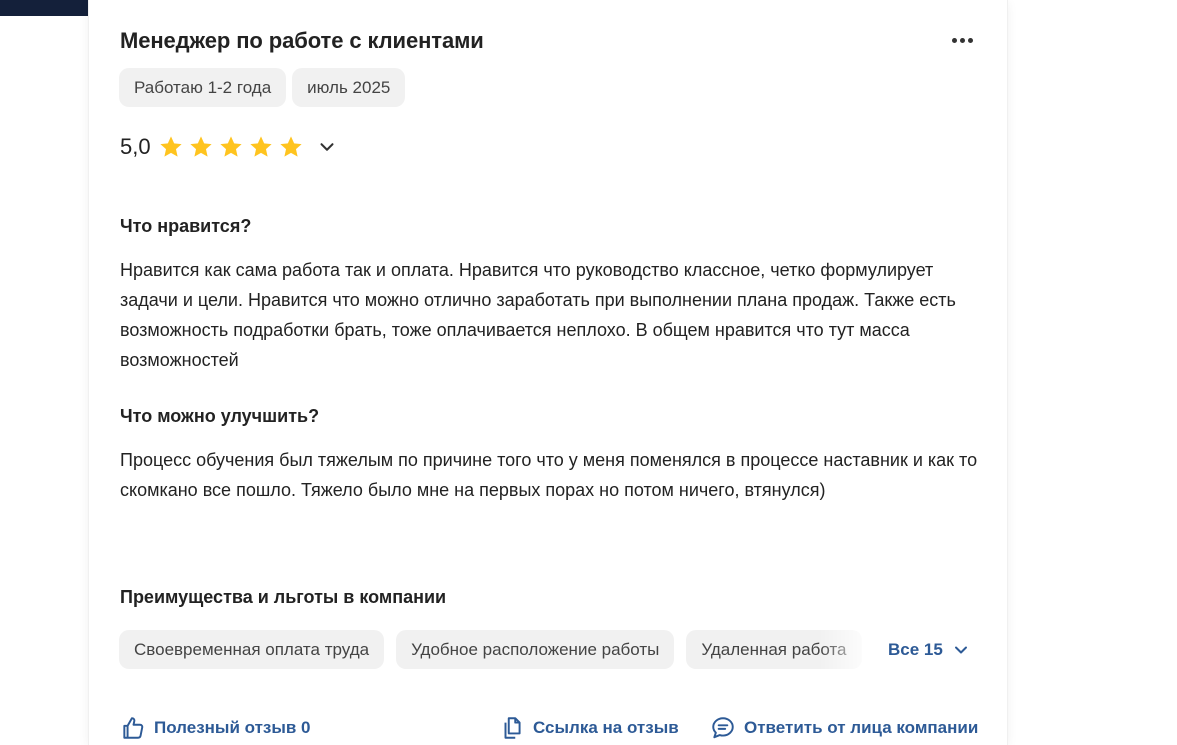 This screenshot has width=1177, height=745. I want to click on show-all-label: Все 15, so click(915, 649).